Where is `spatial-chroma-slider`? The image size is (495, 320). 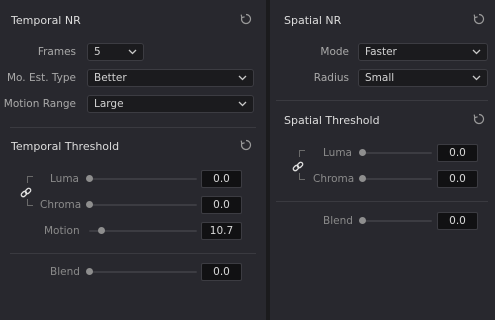
spatial-chroma-slider is located at coordinates (395, 178).